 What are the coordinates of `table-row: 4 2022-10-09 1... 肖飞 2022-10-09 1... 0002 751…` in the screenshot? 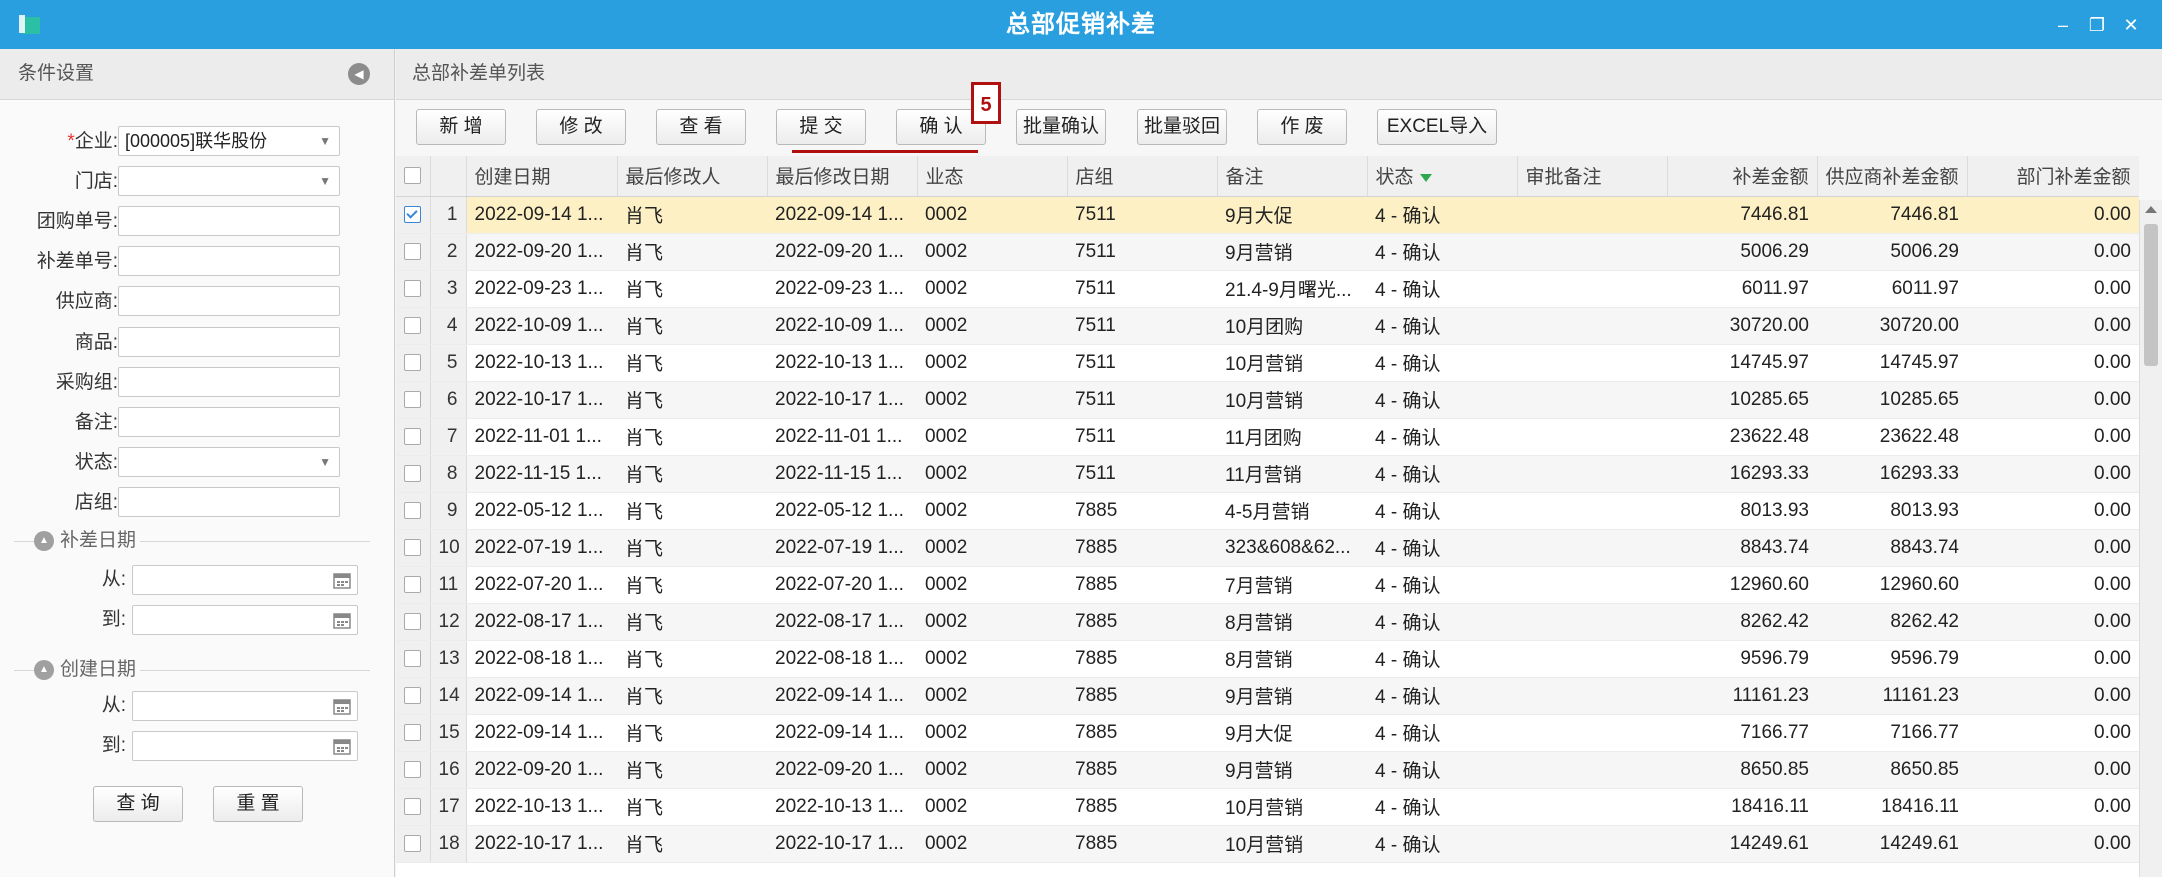 It's located at (1267, 326).